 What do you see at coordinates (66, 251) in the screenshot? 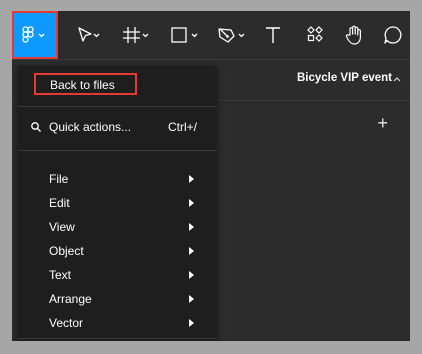
I see `menu-item-label: Object` at bounding box center [66, 251].